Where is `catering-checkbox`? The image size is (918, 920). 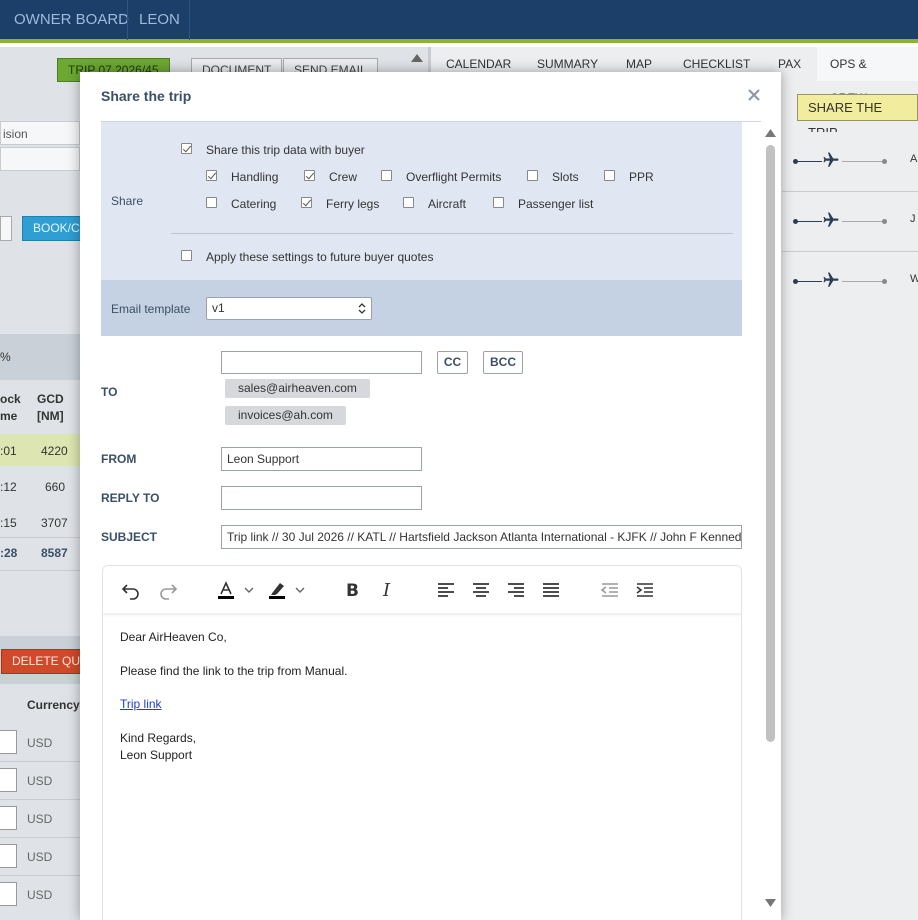
catering-checkbox is located at coordinates (211, 202).